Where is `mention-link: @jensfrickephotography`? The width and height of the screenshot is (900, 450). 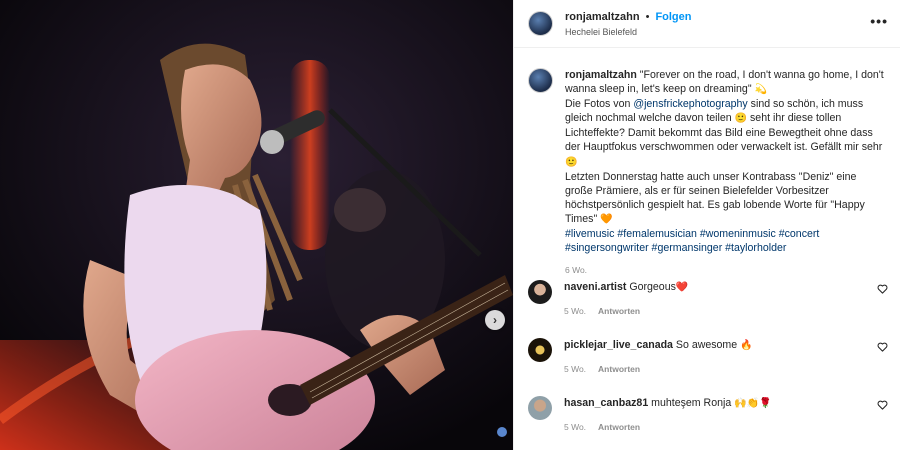
mention-link: @jensfrickephotography is located at coordinates (690, 104).